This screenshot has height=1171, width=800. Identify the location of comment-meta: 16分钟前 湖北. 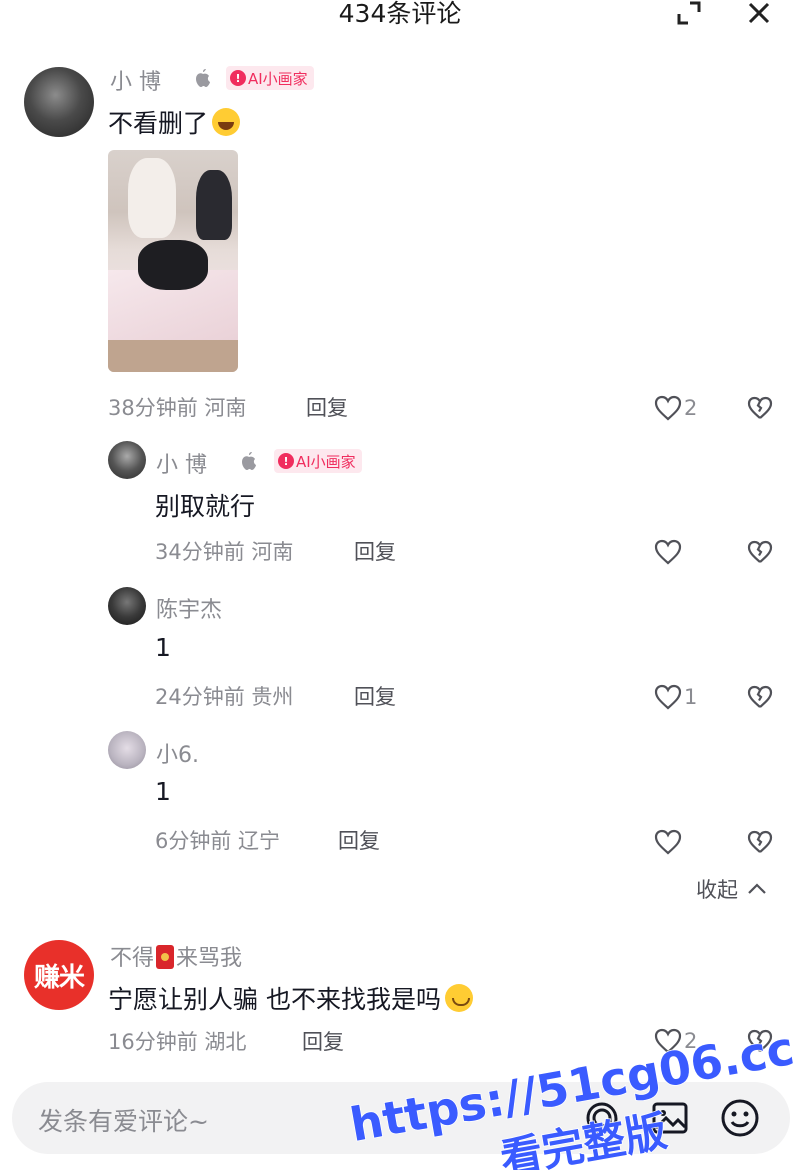
(177, 1042).